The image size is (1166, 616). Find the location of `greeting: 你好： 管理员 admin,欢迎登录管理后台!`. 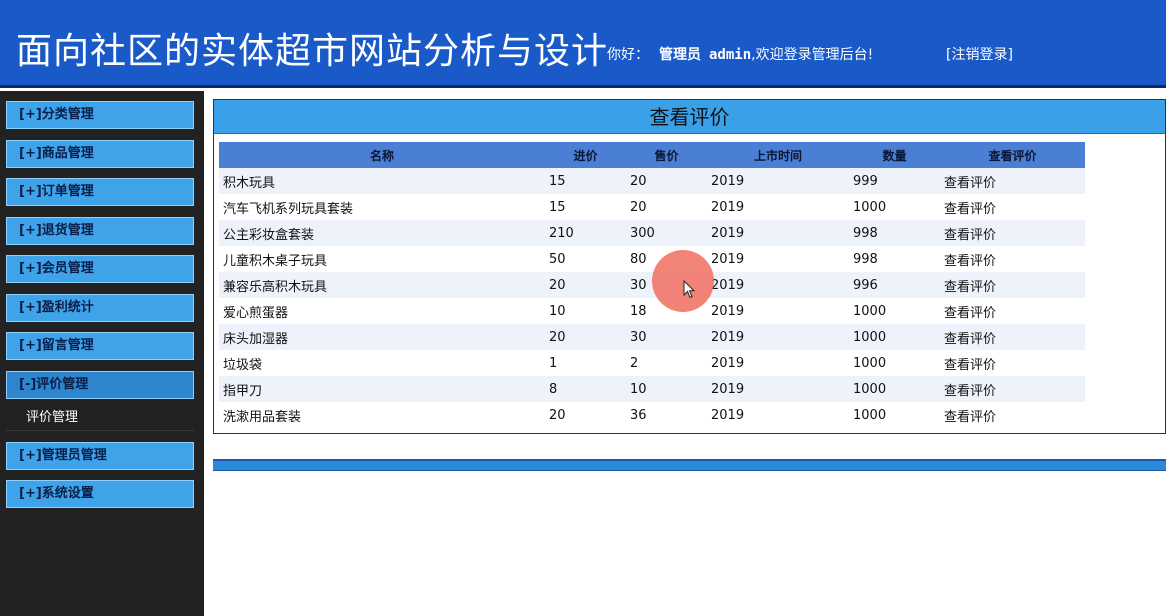

greeting: 你好： 管理员 admin,欢迎登录管理后台! is located at coordinates (740, 54).